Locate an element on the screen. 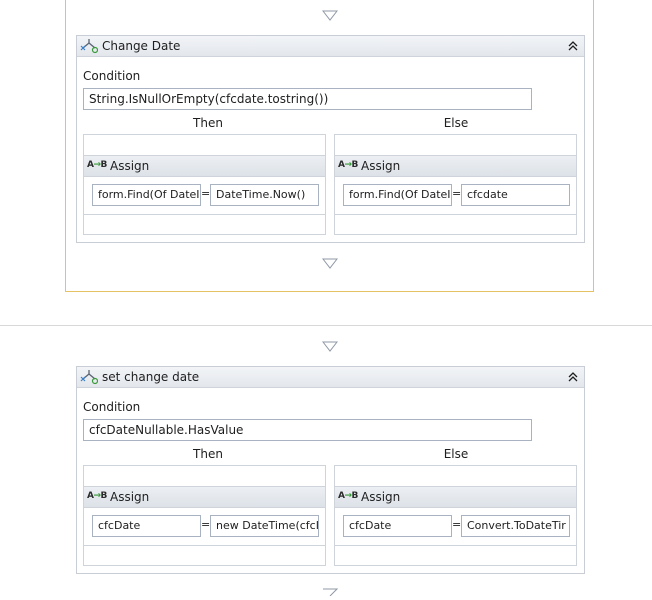 Image resolution: width=652 pixels, height=600 pixels. condition-input: cfcDateNullable.HasValue is located at coordinates (307, 430).